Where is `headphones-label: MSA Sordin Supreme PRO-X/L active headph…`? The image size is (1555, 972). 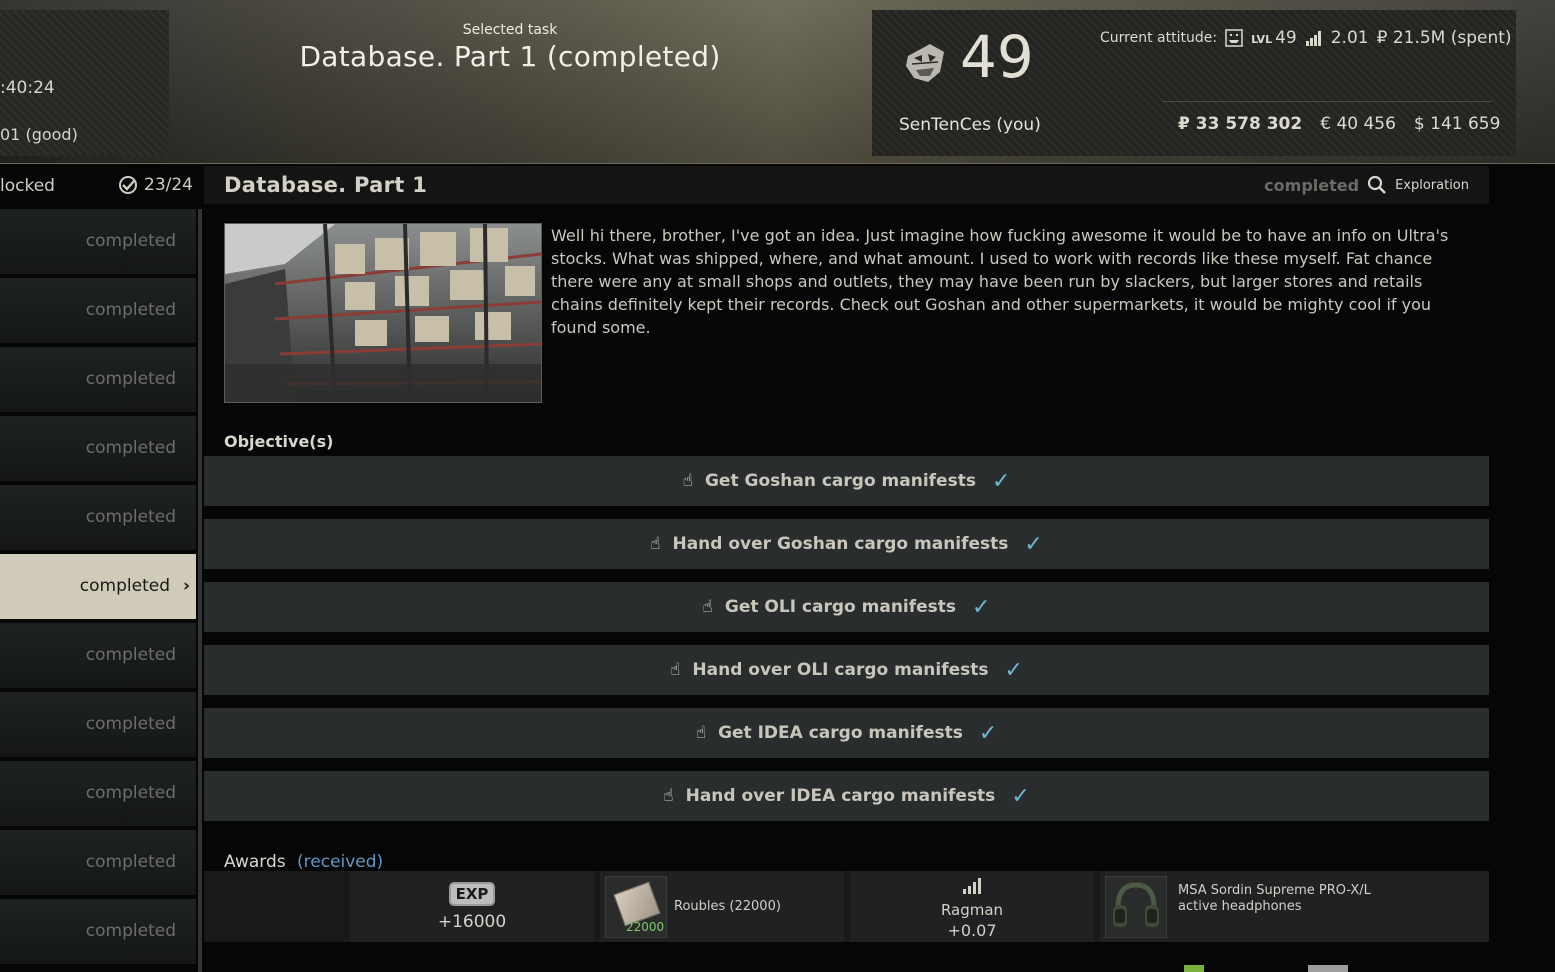
headphones-label: MSA Sordin Supreme PRO-X/L active headph… is located at coordinates (1274, 898).